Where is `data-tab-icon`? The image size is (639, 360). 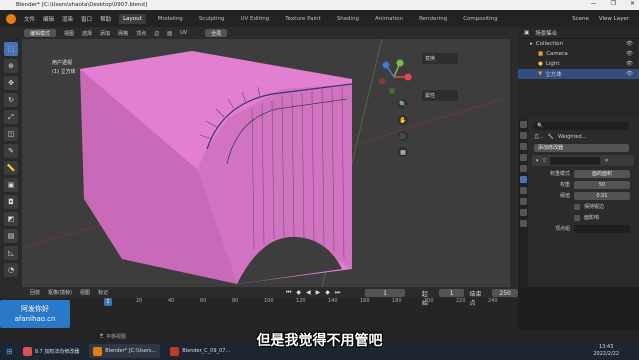
data-tab-icon is located at coordinates (523, 212).